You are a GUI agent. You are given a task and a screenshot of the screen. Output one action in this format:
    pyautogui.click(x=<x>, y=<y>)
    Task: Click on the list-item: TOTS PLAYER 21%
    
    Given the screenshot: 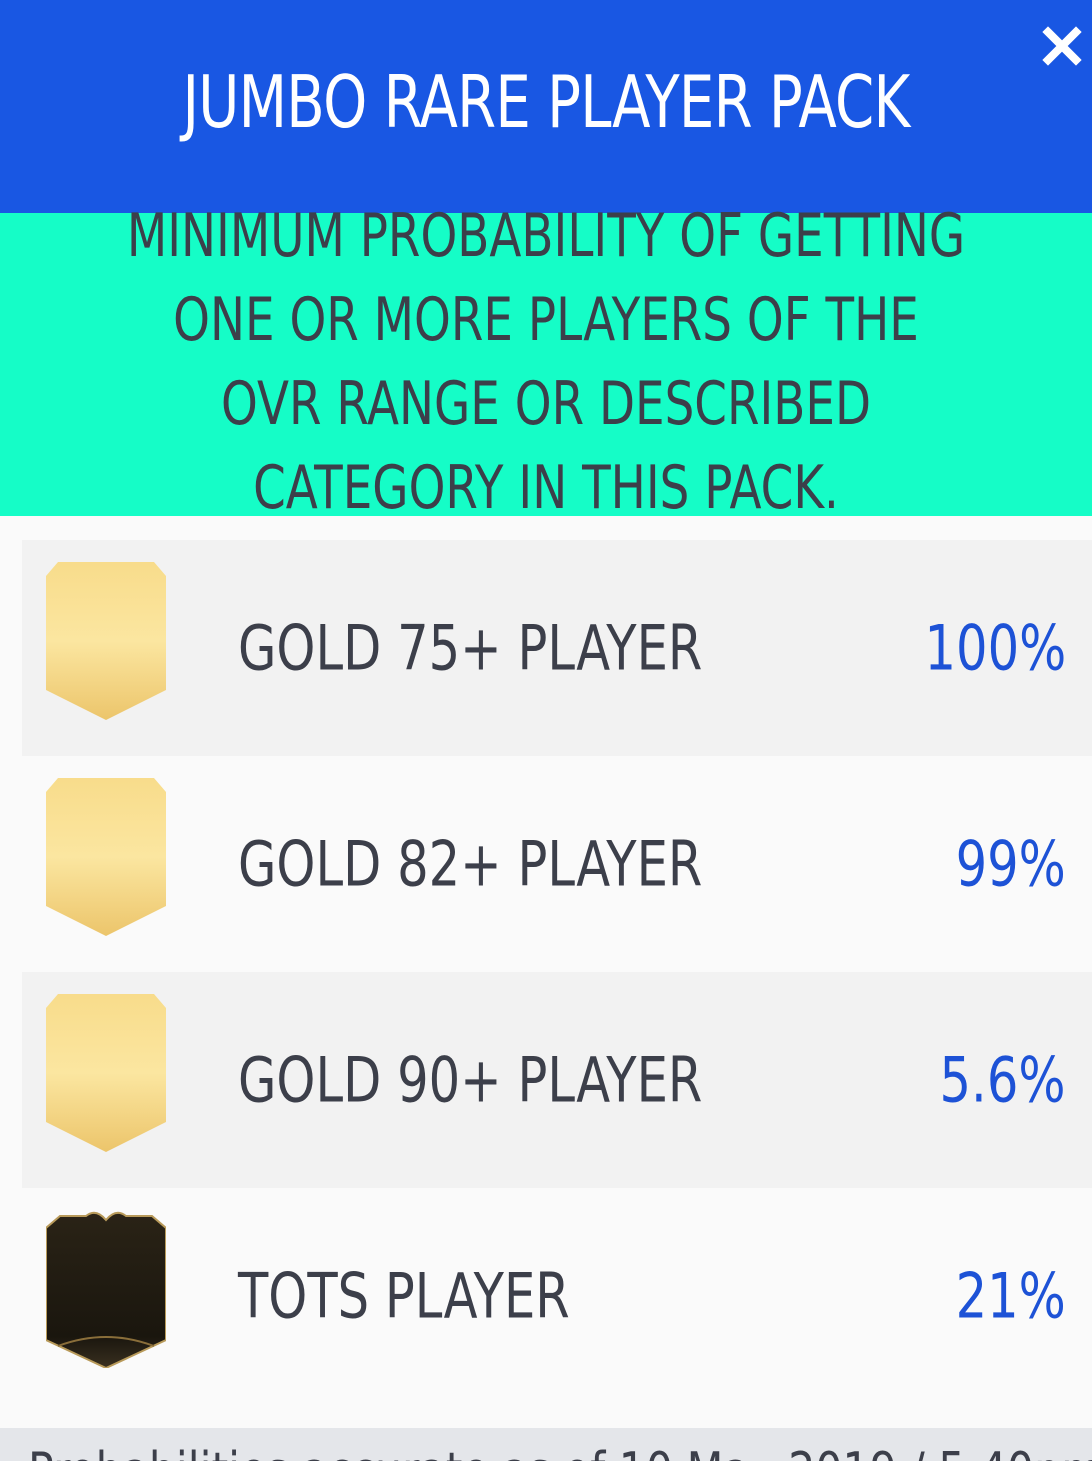 What is the action you would take?
    pyautogui.click(x=557, y=1296)
    